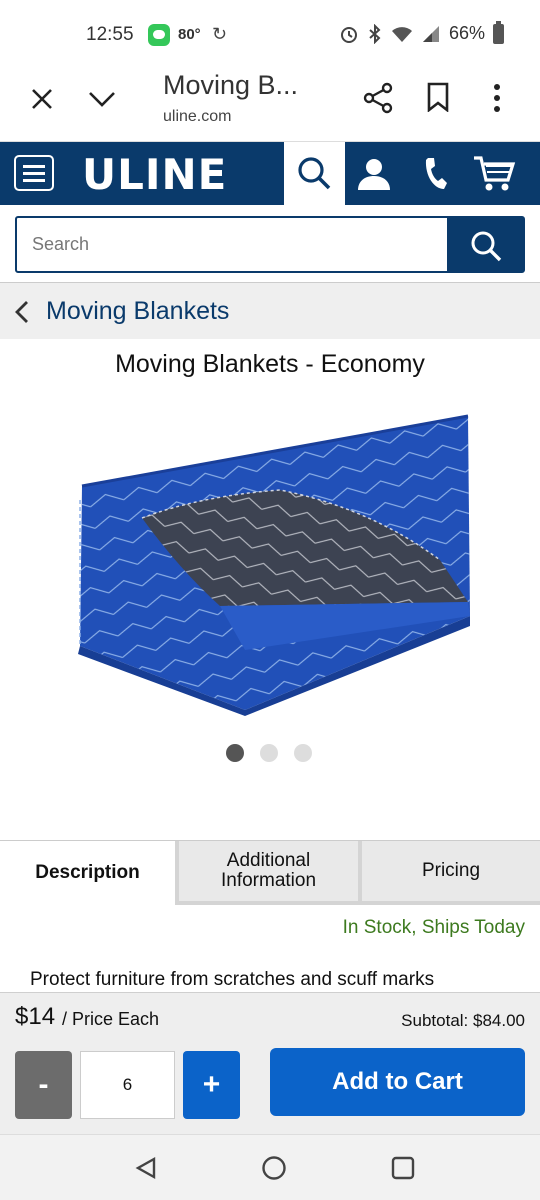  I want to click on alarm-icon, so click(348, 34).